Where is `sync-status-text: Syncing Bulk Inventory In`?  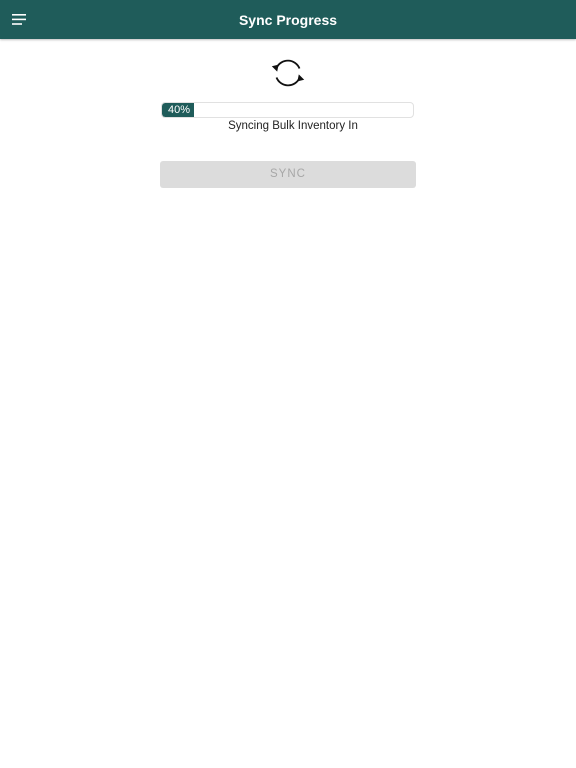 sync-status-text: Syncing Bulk Inventory In is located at coordinates (293, 126).